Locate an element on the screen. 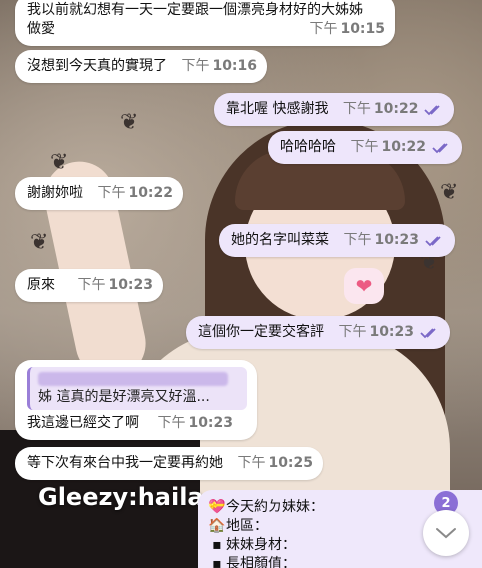 The image size is (482, 568). message-text: 沒想到今天真的實現了 is located at coordinates (97, 66).